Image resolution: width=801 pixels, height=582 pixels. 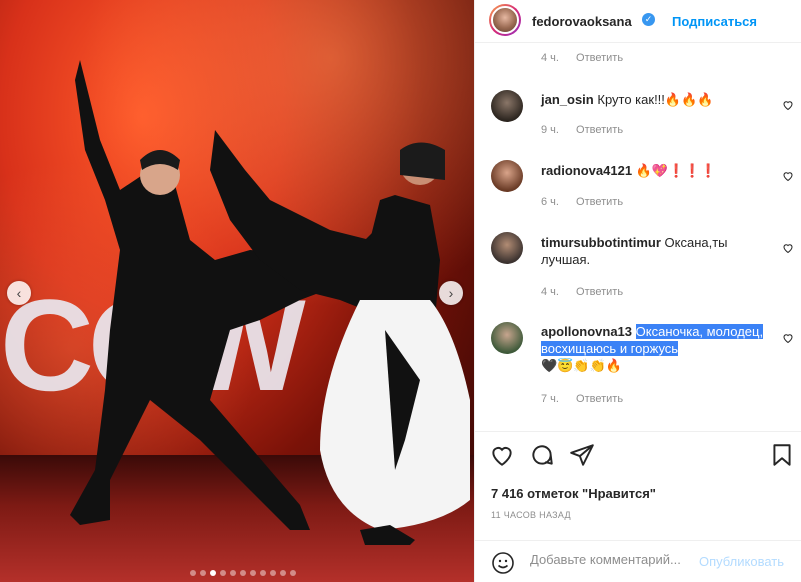 I want to click on carousel-next-button: ›, so click(x=451, y=293).